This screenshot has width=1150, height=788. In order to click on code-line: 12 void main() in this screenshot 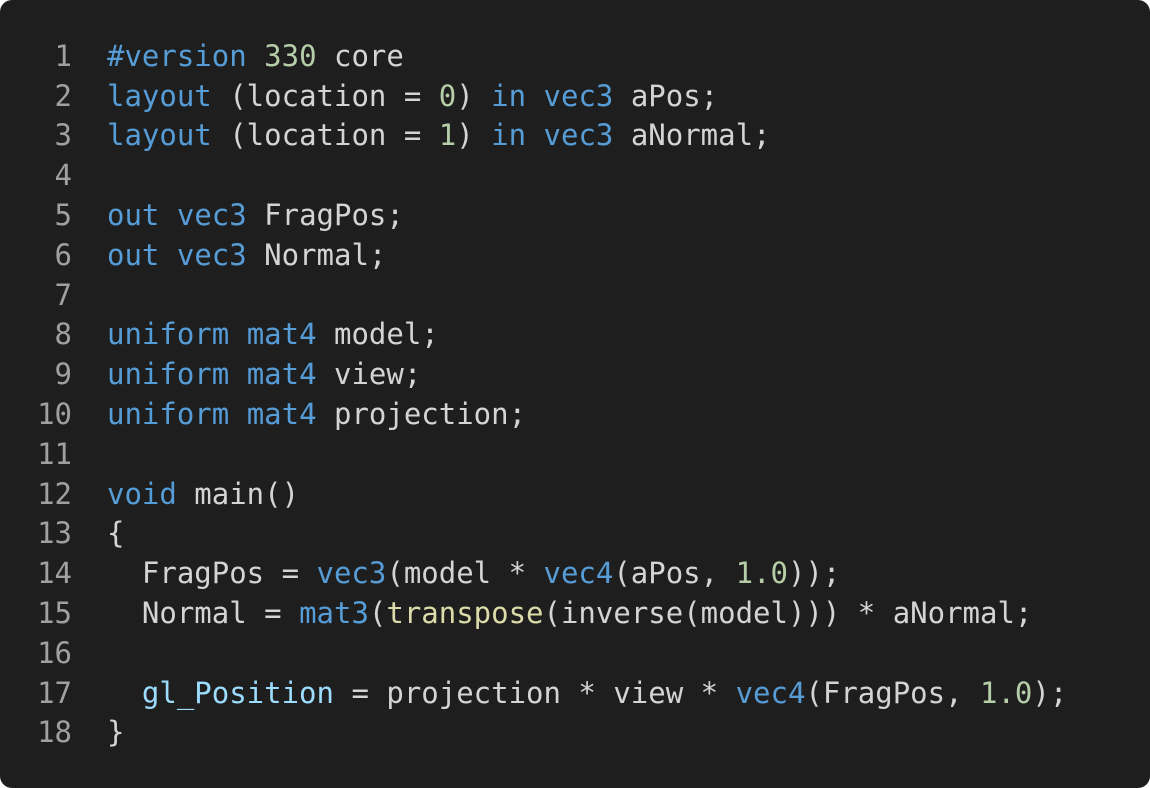, I will do `click(575, 494)`.